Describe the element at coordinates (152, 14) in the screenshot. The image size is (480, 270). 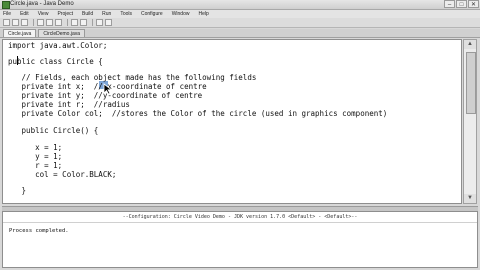
I see `menu-configure: Configure` at that location.